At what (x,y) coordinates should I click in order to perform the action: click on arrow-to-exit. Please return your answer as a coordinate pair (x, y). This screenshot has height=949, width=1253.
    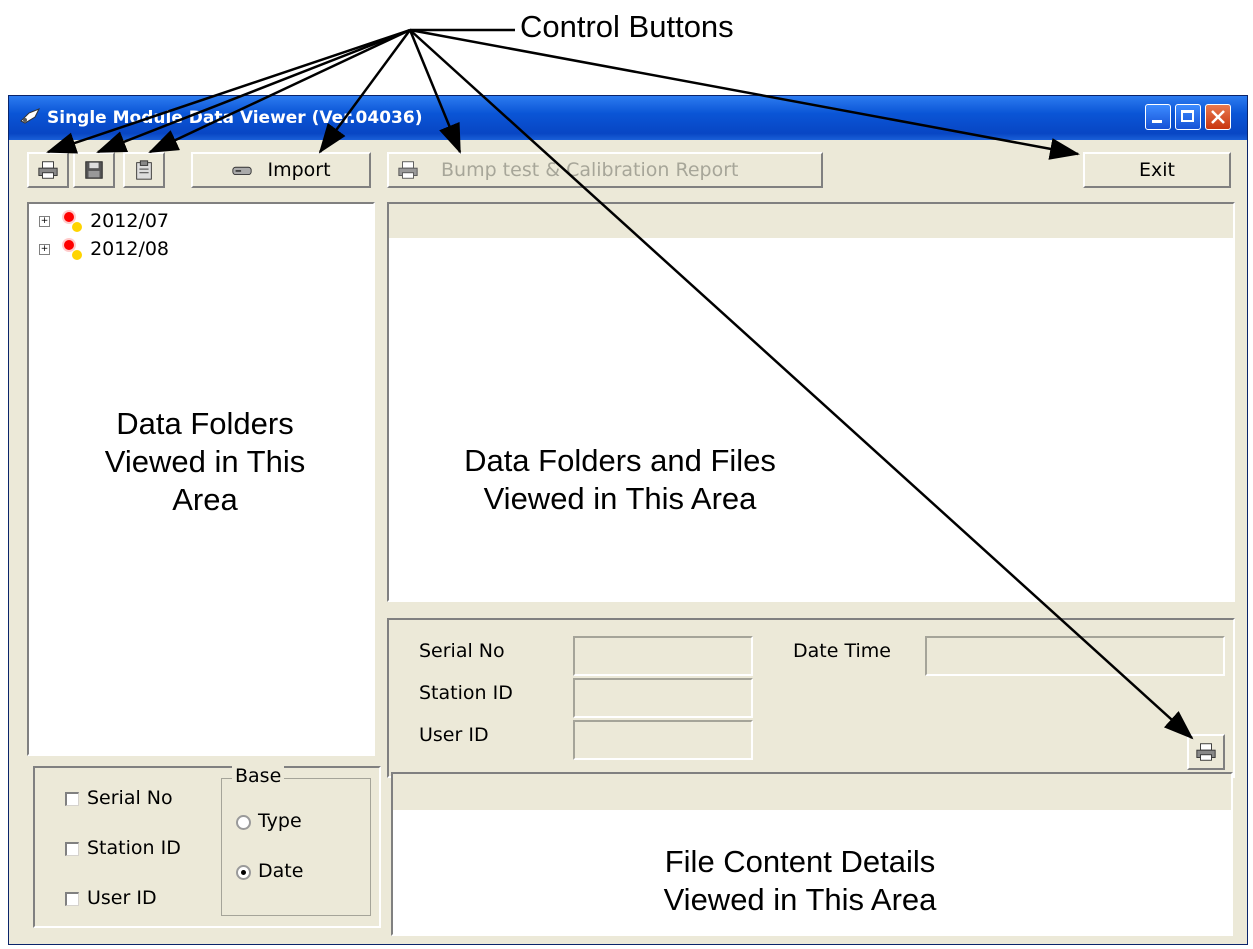
    Looking at the image, I should click on (744, 94).